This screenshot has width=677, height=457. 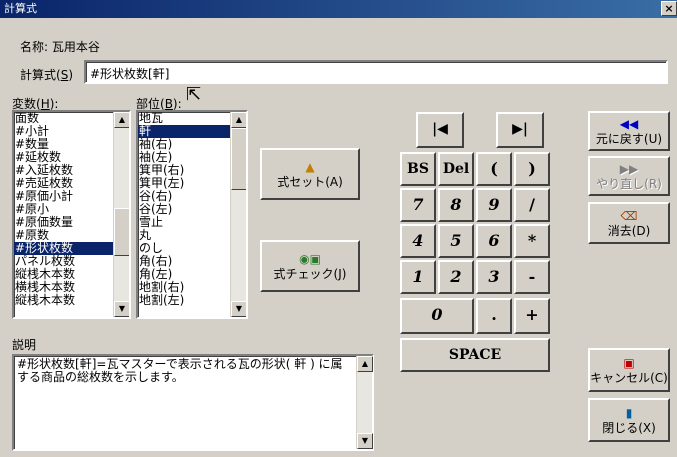 What do you see at coordinates (456, 241) in the screenshot?
I see `key-5-button: 5` at bounding box center [456, 241].